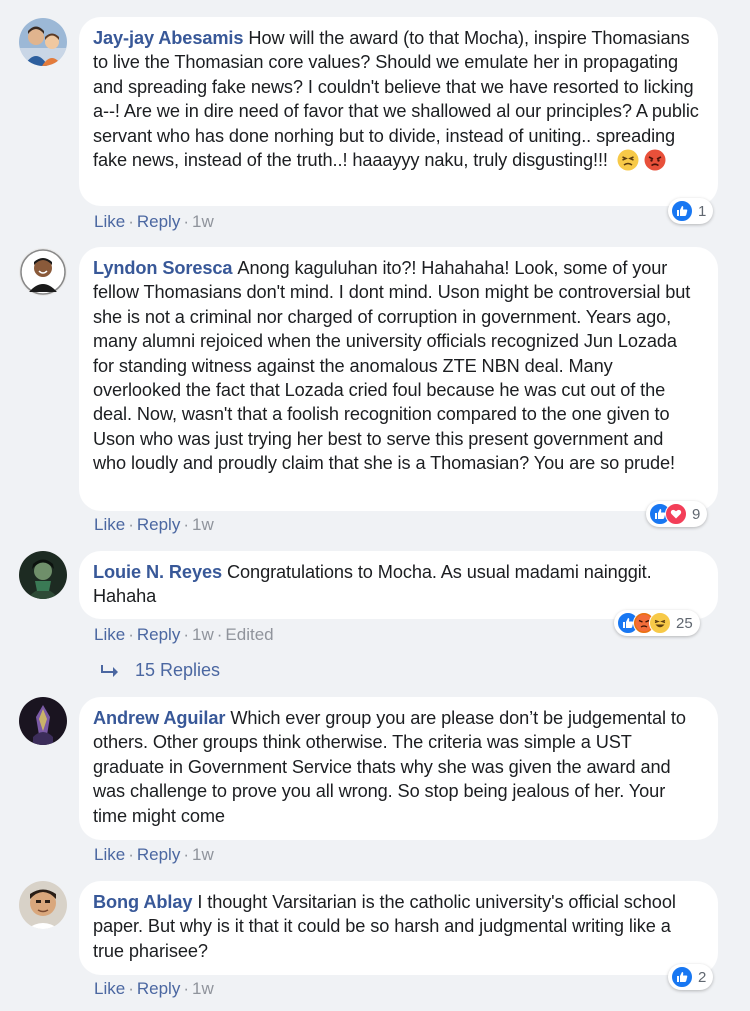  What do you see at coordinates (163, 268) in the screenshot?
I see `comment-author: Lyndon Soresca` at bounding box center [163, 268].